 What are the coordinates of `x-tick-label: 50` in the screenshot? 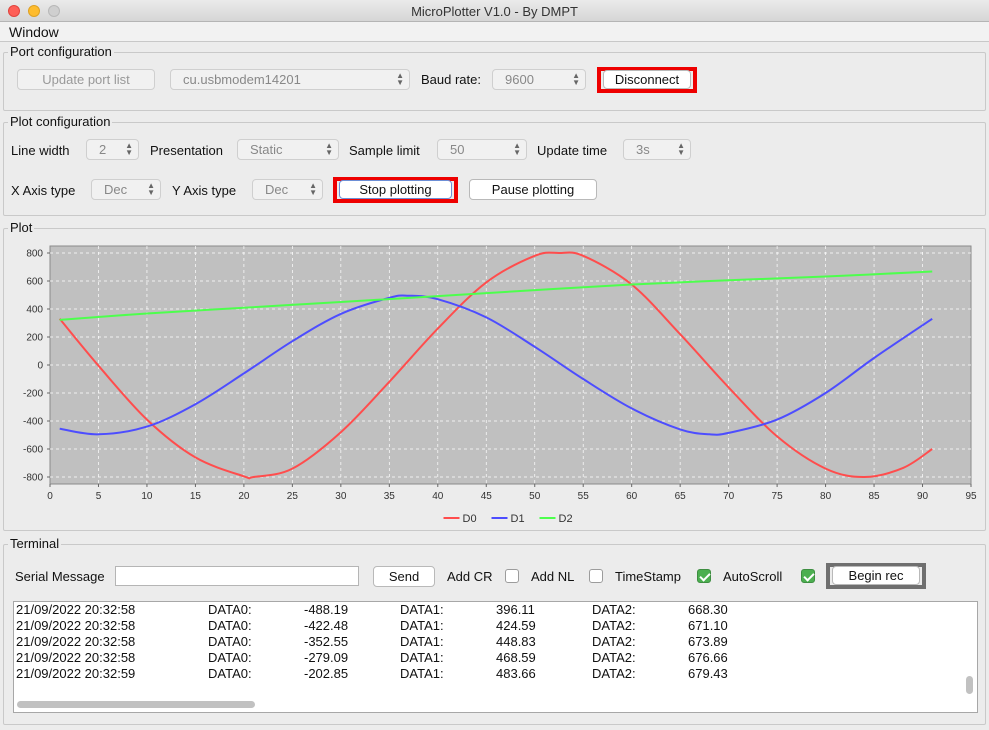 It's located at (535, 496).